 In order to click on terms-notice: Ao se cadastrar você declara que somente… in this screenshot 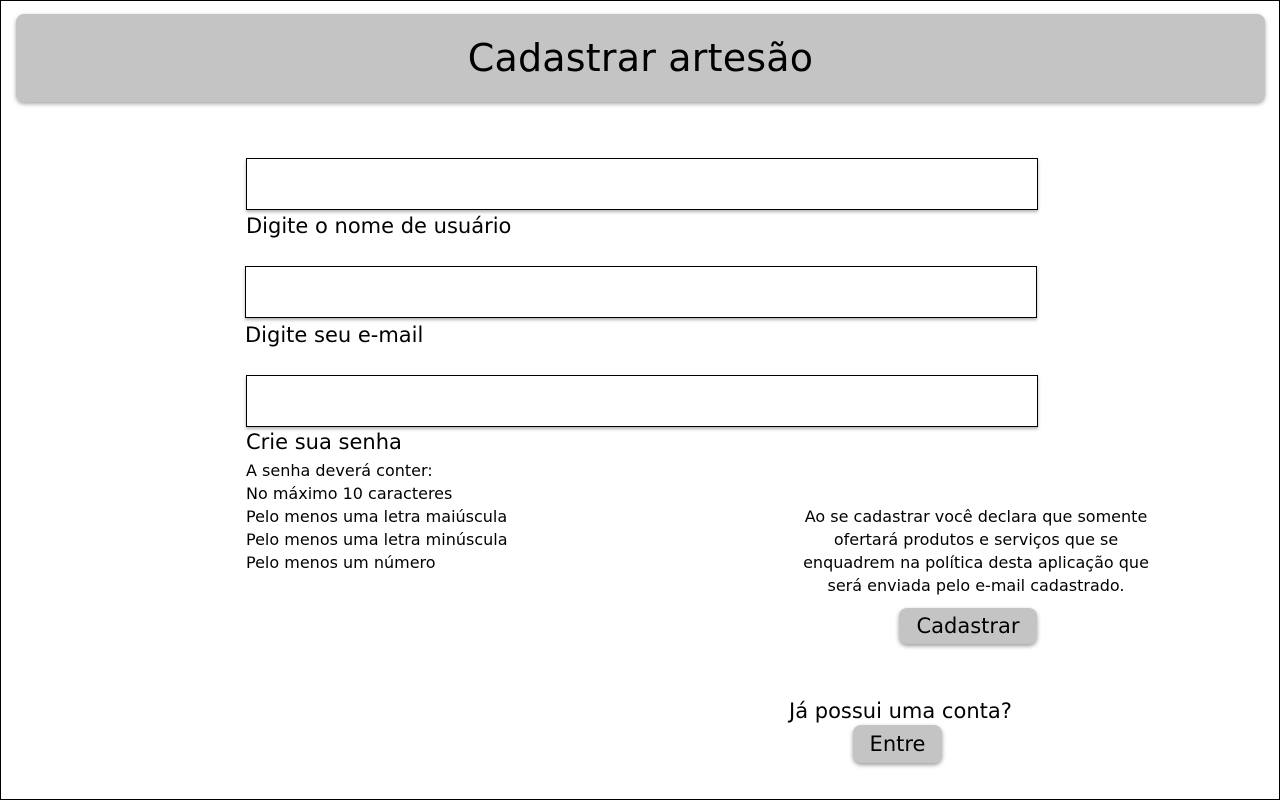, I will do `click(976, 551)`.